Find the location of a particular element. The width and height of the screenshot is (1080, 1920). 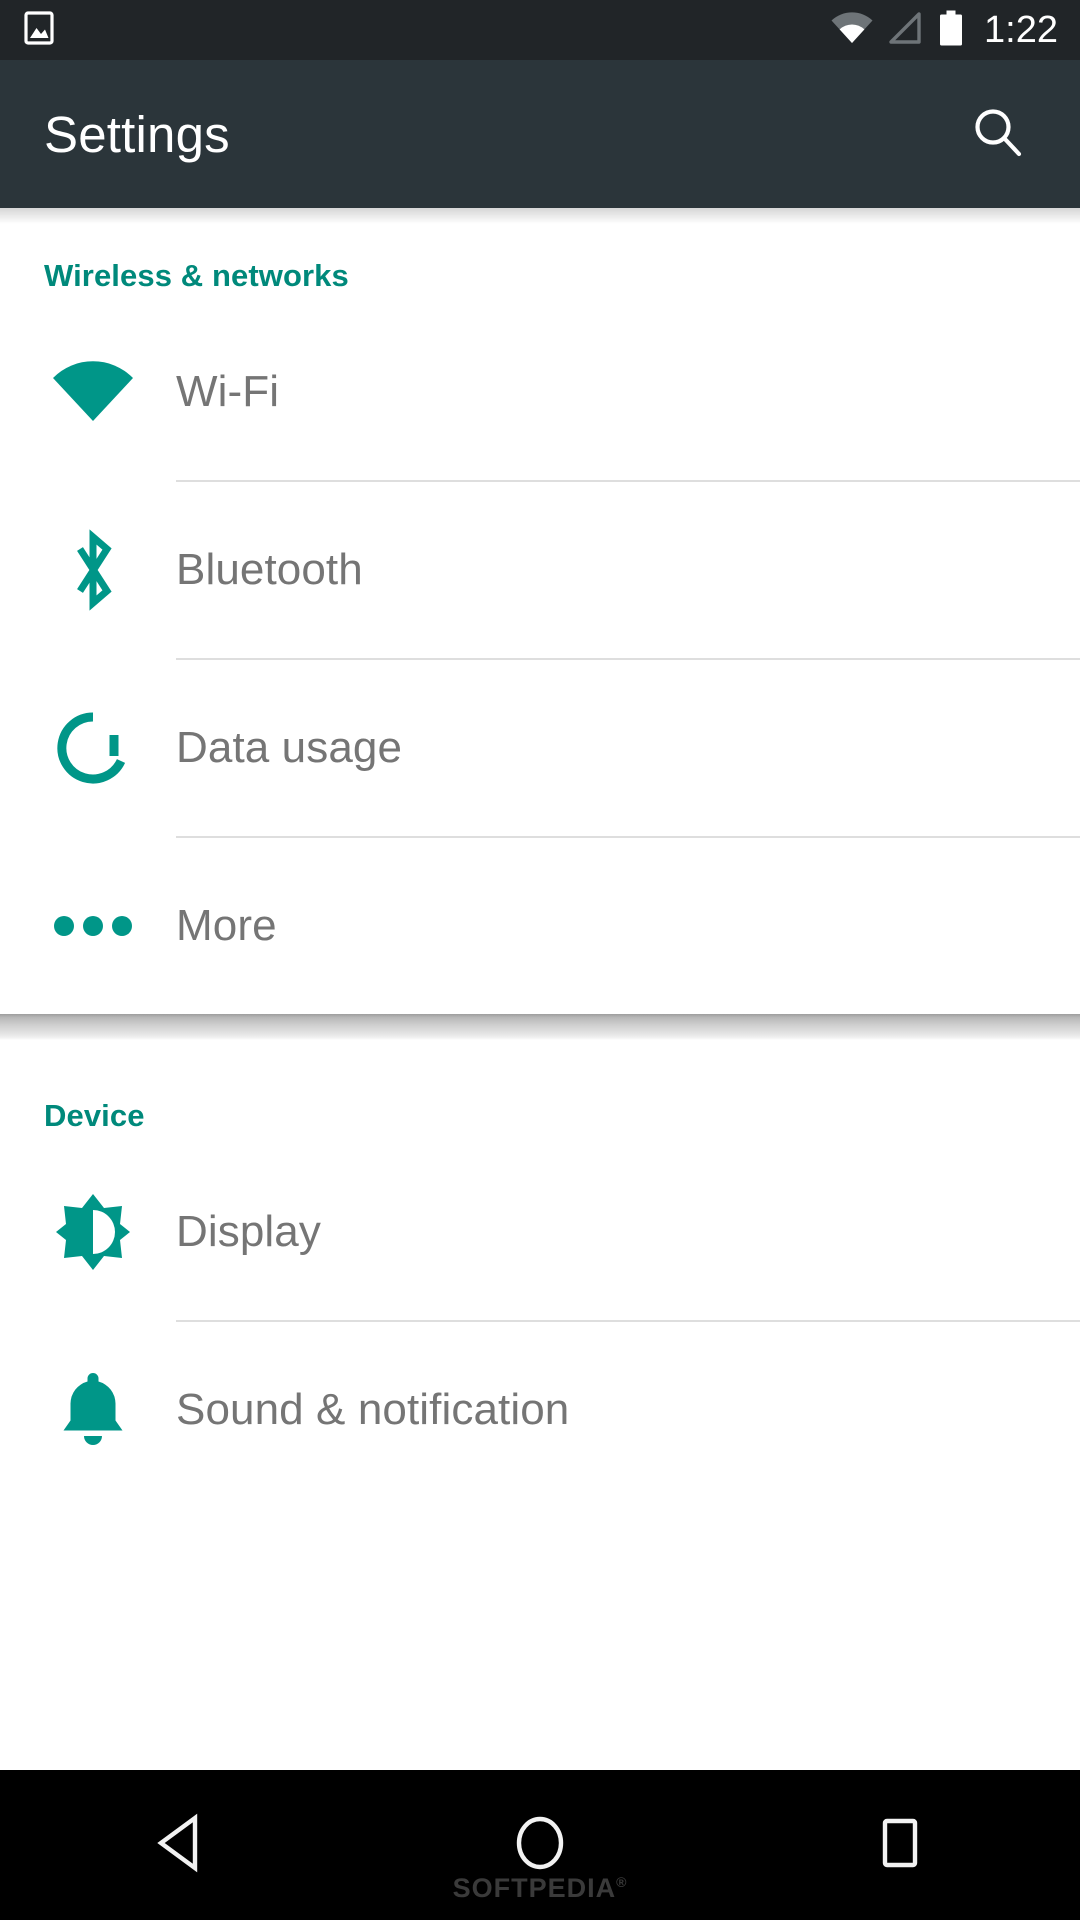

status-bar: 1:22 is located at coordinates (540, 30).